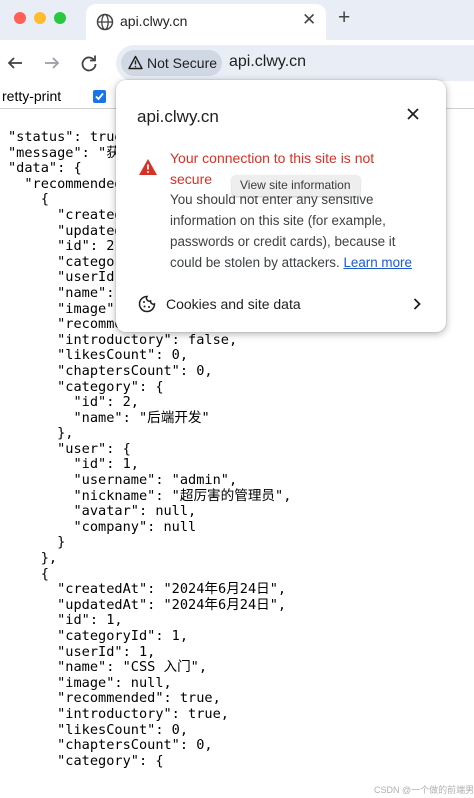  I want to click on cookies-row: Cookies and site data, so click(281, 304).